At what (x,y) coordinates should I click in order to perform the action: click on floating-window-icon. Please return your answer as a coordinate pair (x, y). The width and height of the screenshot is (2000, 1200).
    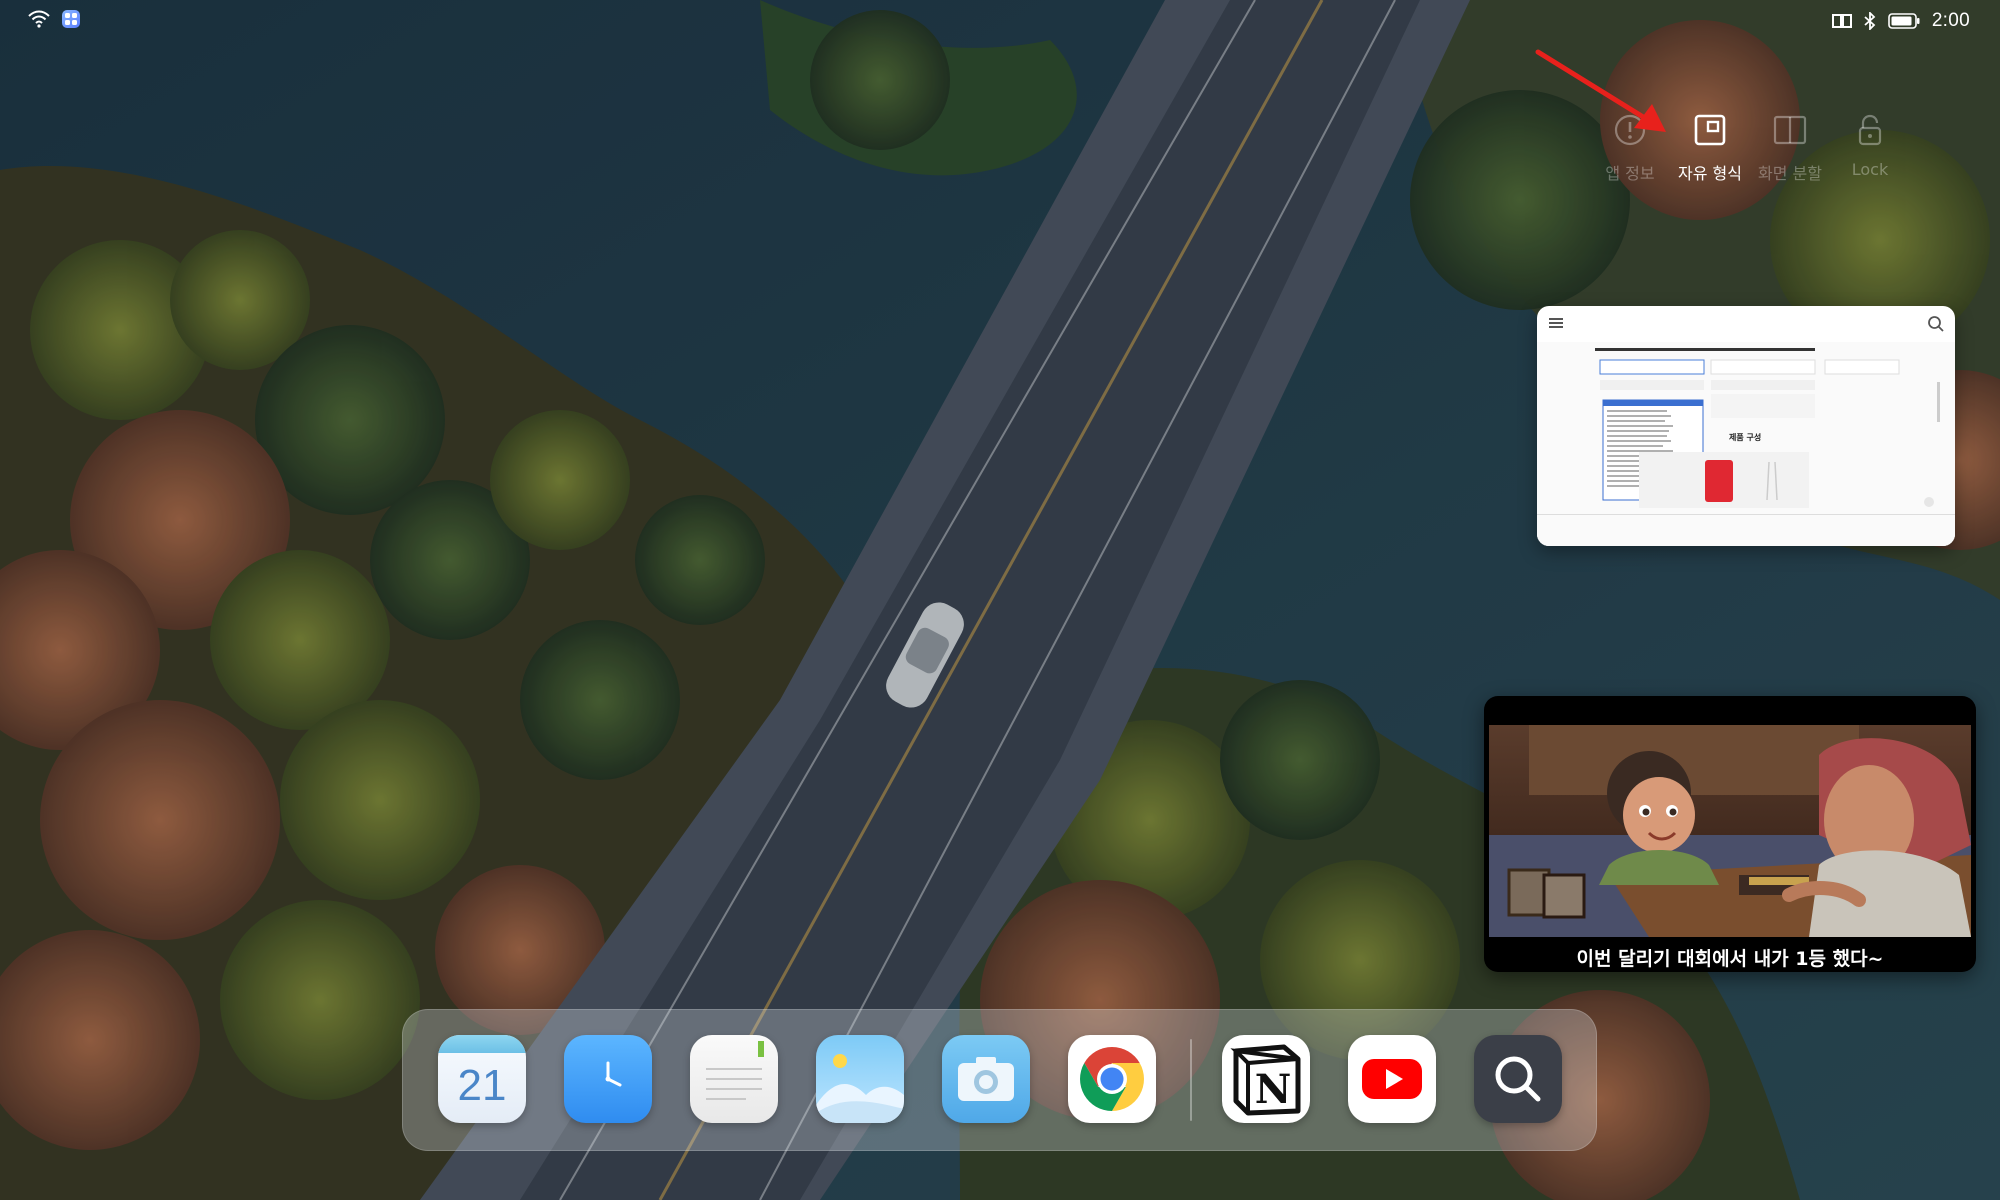
    Looking at the image, I should click on (1710, 130).